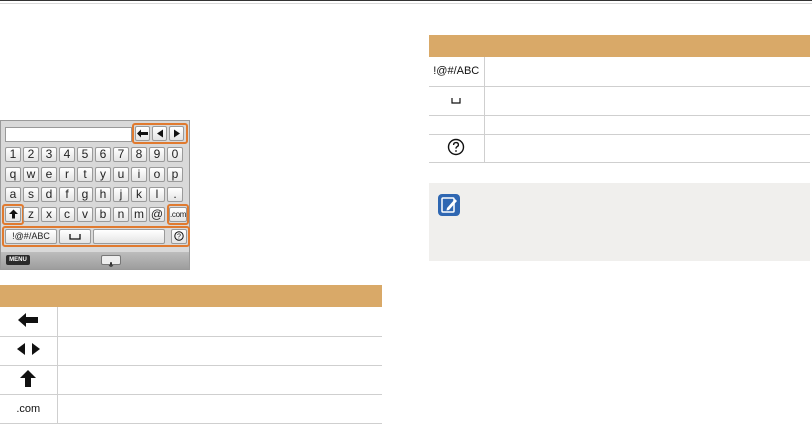 This screenshot has height=424, width=812. Describe the element at coordinates (13, 194) in the screenshot. I see `key-a: a` at that location.